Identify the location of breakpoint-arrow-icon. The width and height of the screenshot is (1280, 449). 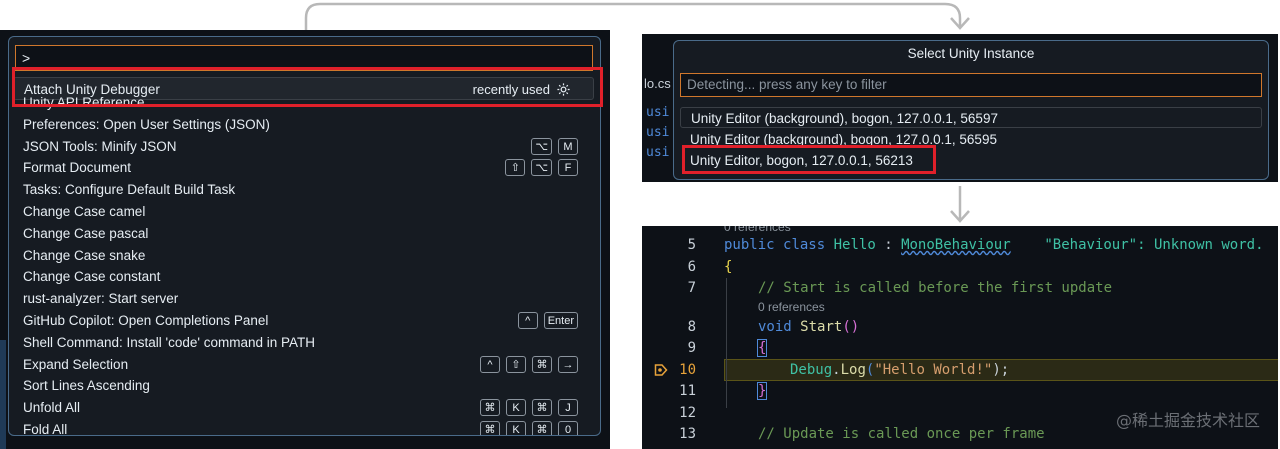
(661, 370).